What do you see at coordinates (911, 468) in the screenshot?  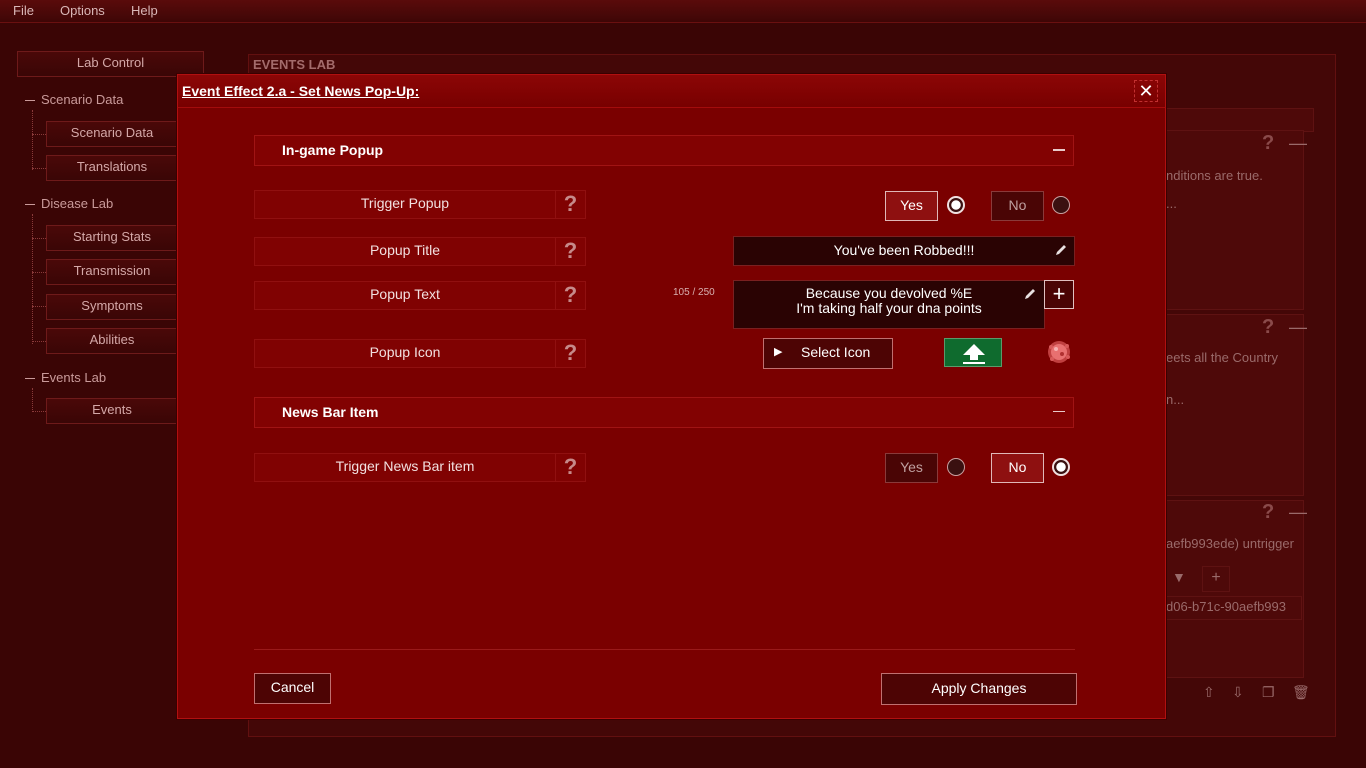 I see `trigger-newsbar-yes-button: Yes` at bounding box center [911, 468].